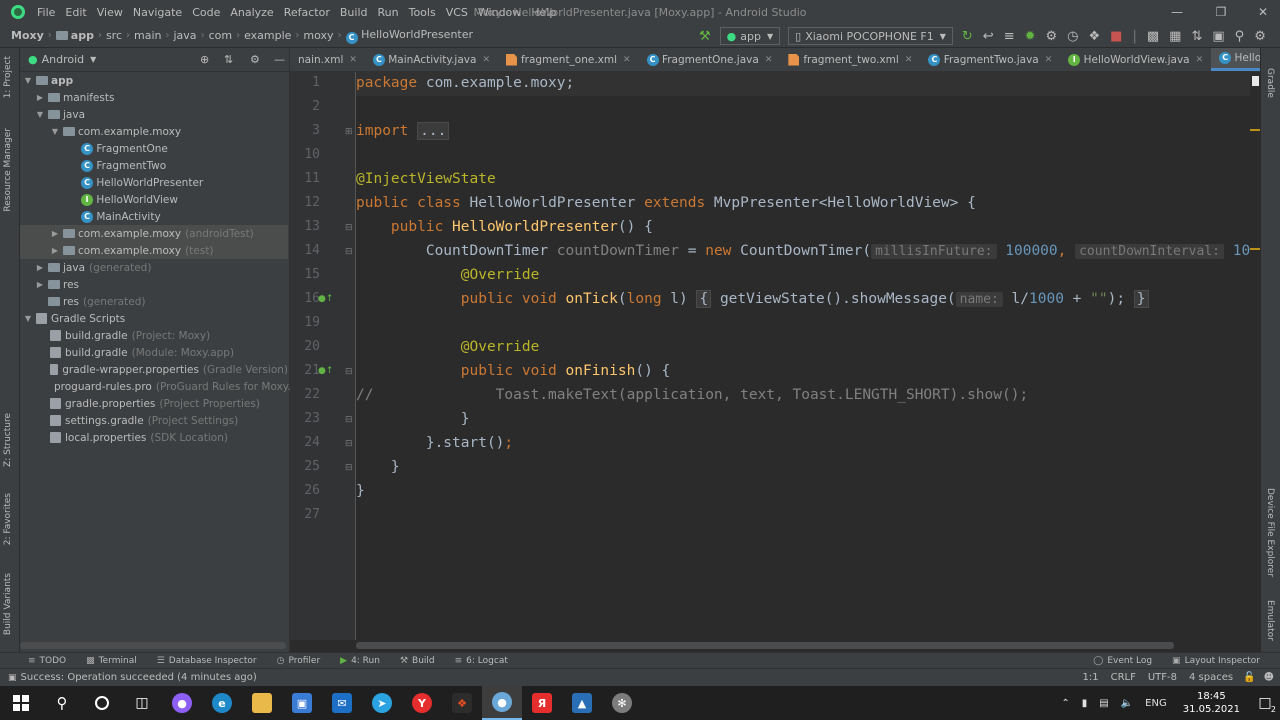 The image size is (1280, 720). Describe the element at coordinates (154, 97) in the screenshot. I see `tree-item-manifests: ▶ manifests` at that location.